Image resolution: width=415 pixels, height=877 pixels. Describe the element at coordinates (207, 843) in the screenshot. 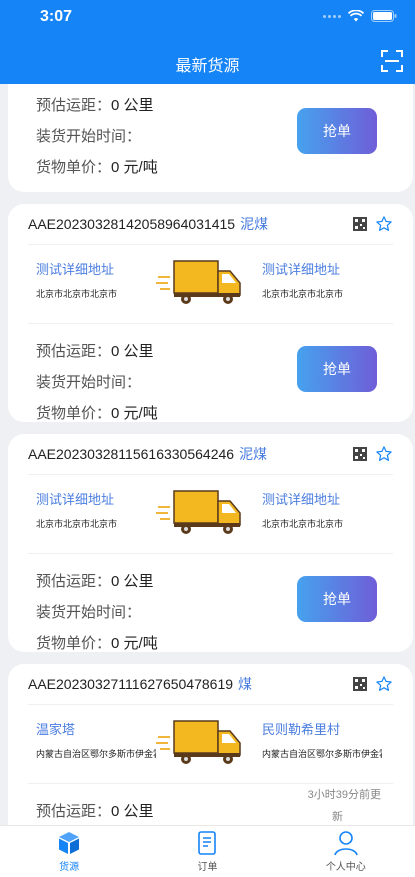

I see `document-icon` at that location.